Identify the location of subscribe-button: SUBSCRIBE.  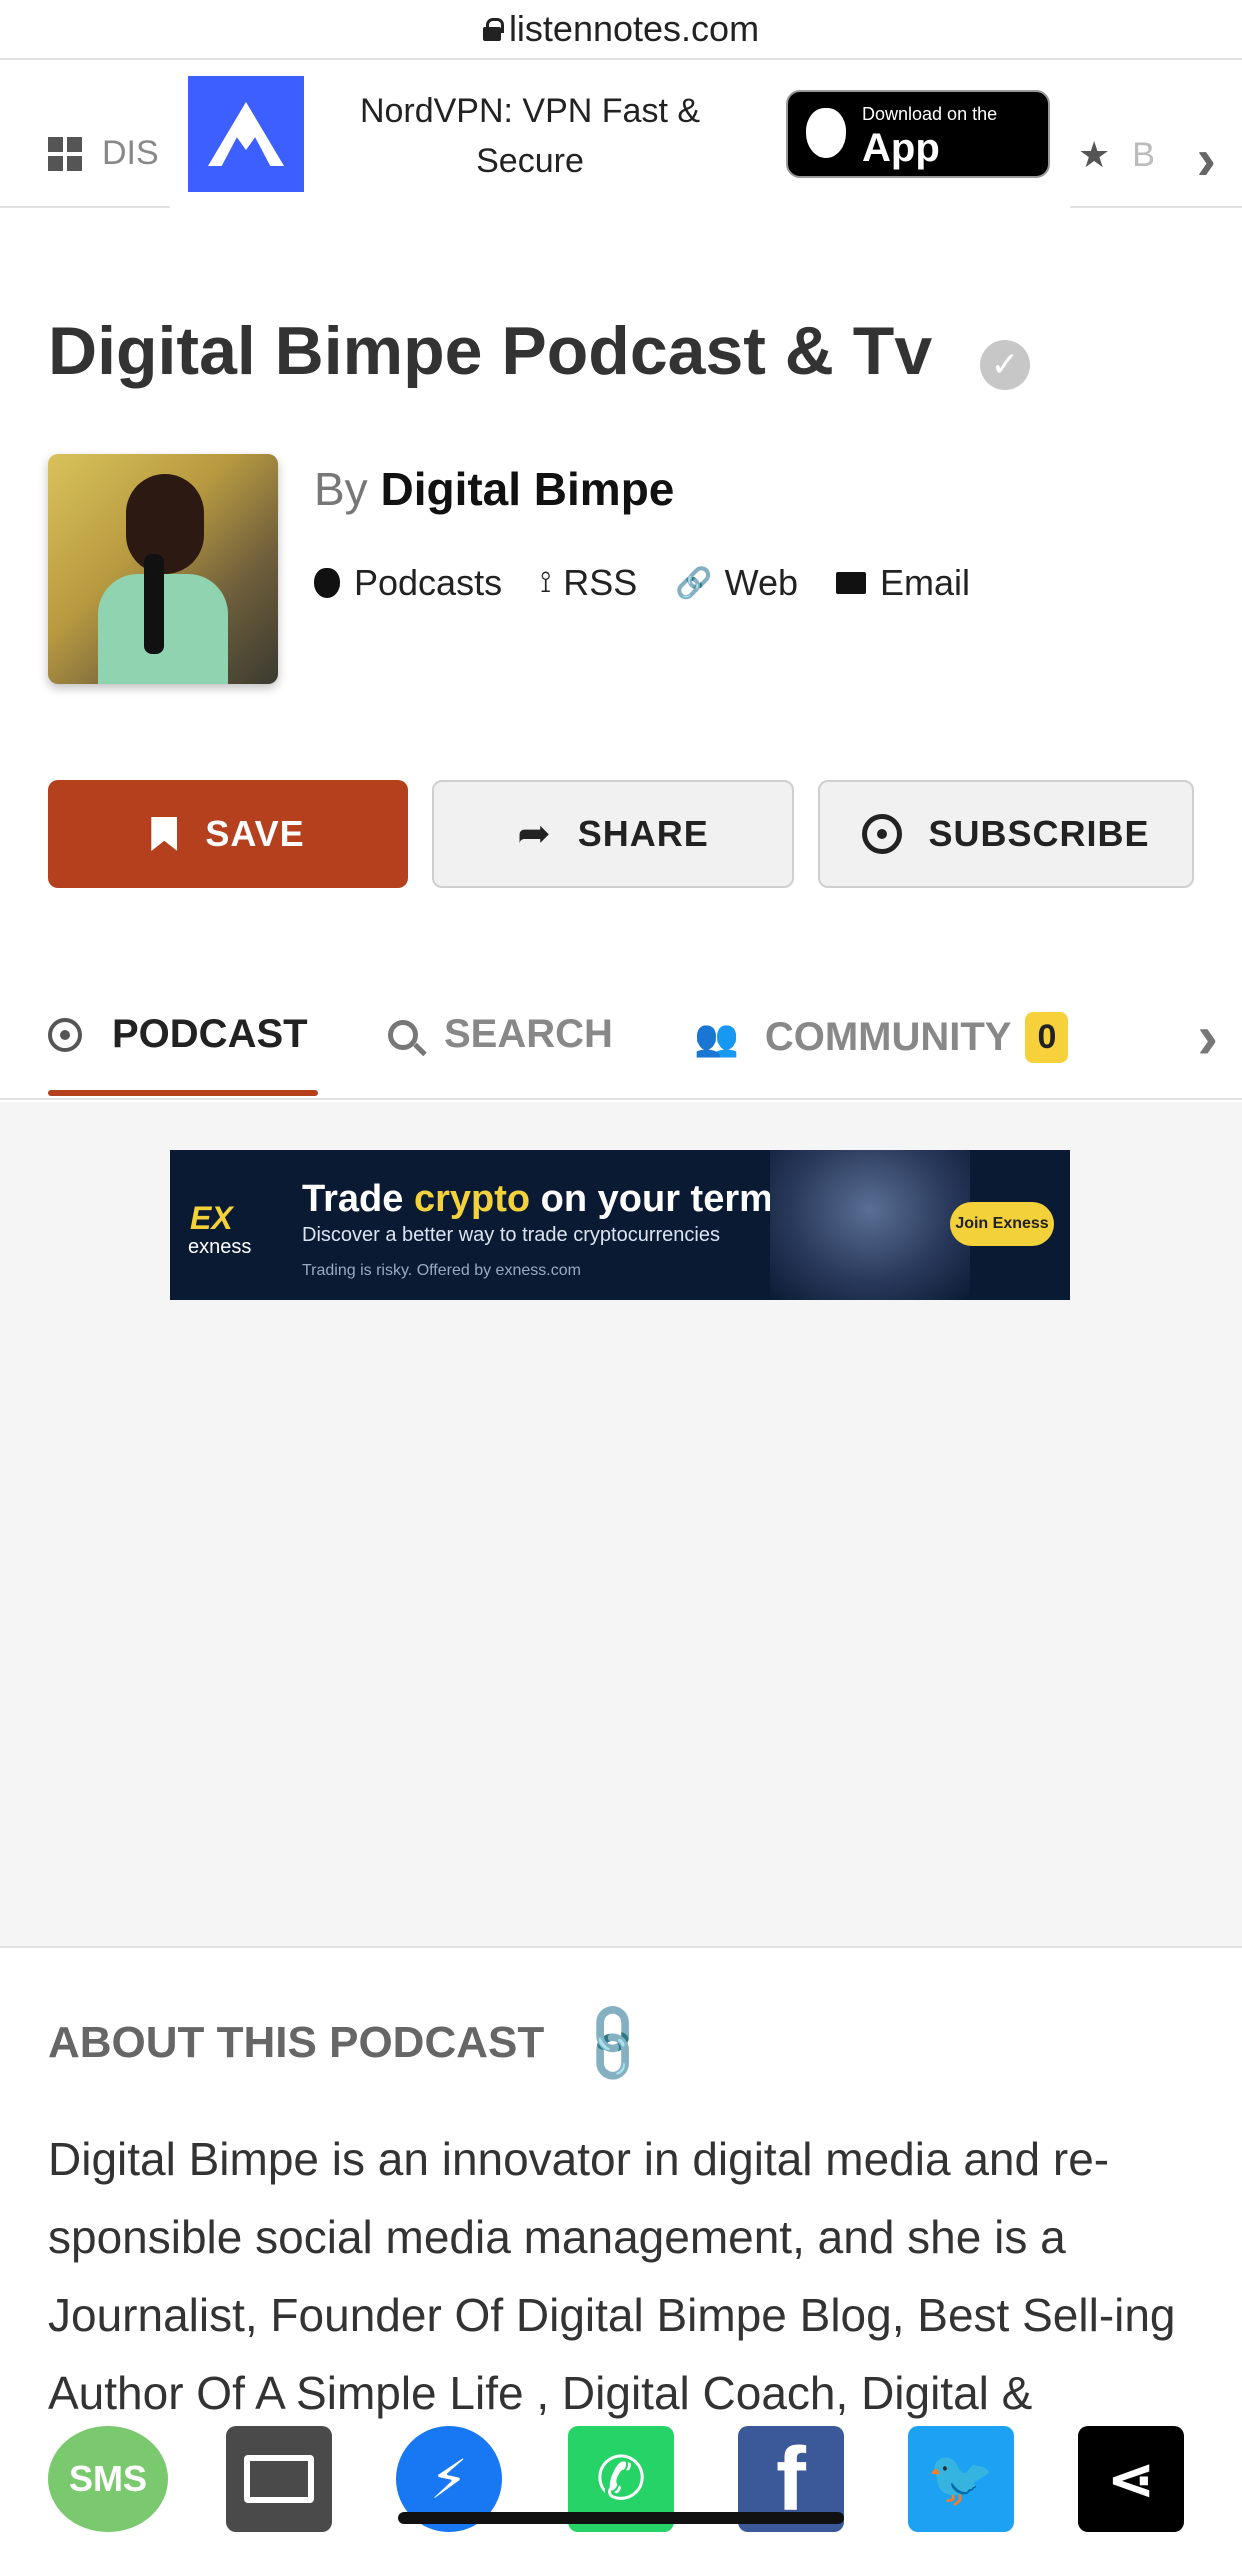
(1006, 834).